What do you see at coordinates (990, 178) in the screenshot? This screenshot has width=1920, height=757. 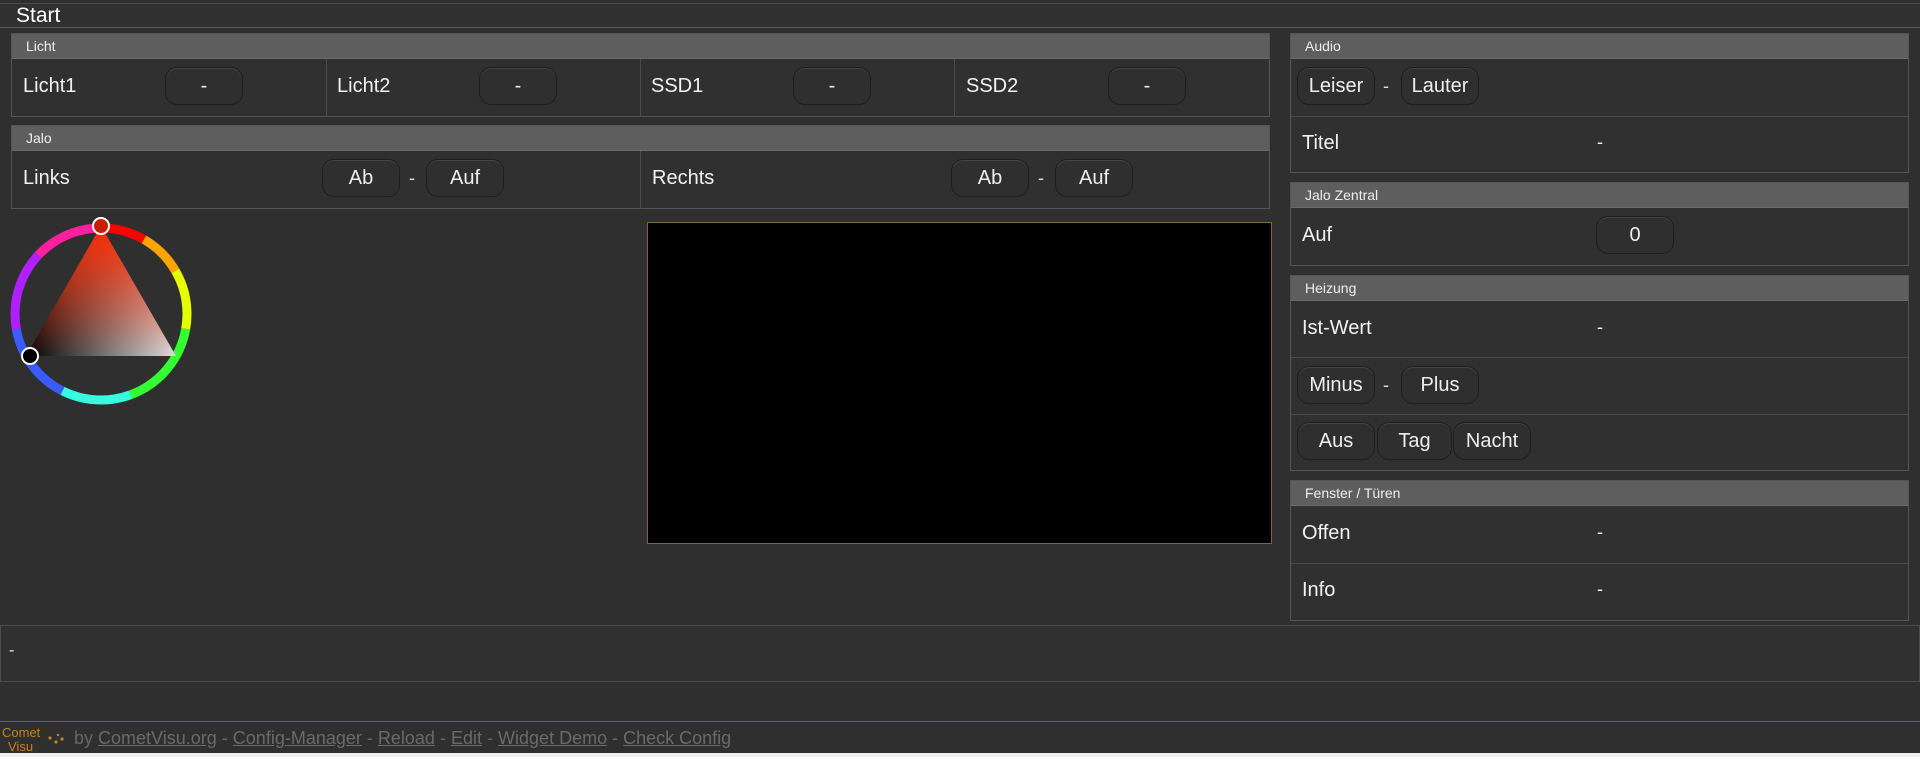 I see `jalo-rechts-ab-button: Ab` at bounding box center [990, 178].